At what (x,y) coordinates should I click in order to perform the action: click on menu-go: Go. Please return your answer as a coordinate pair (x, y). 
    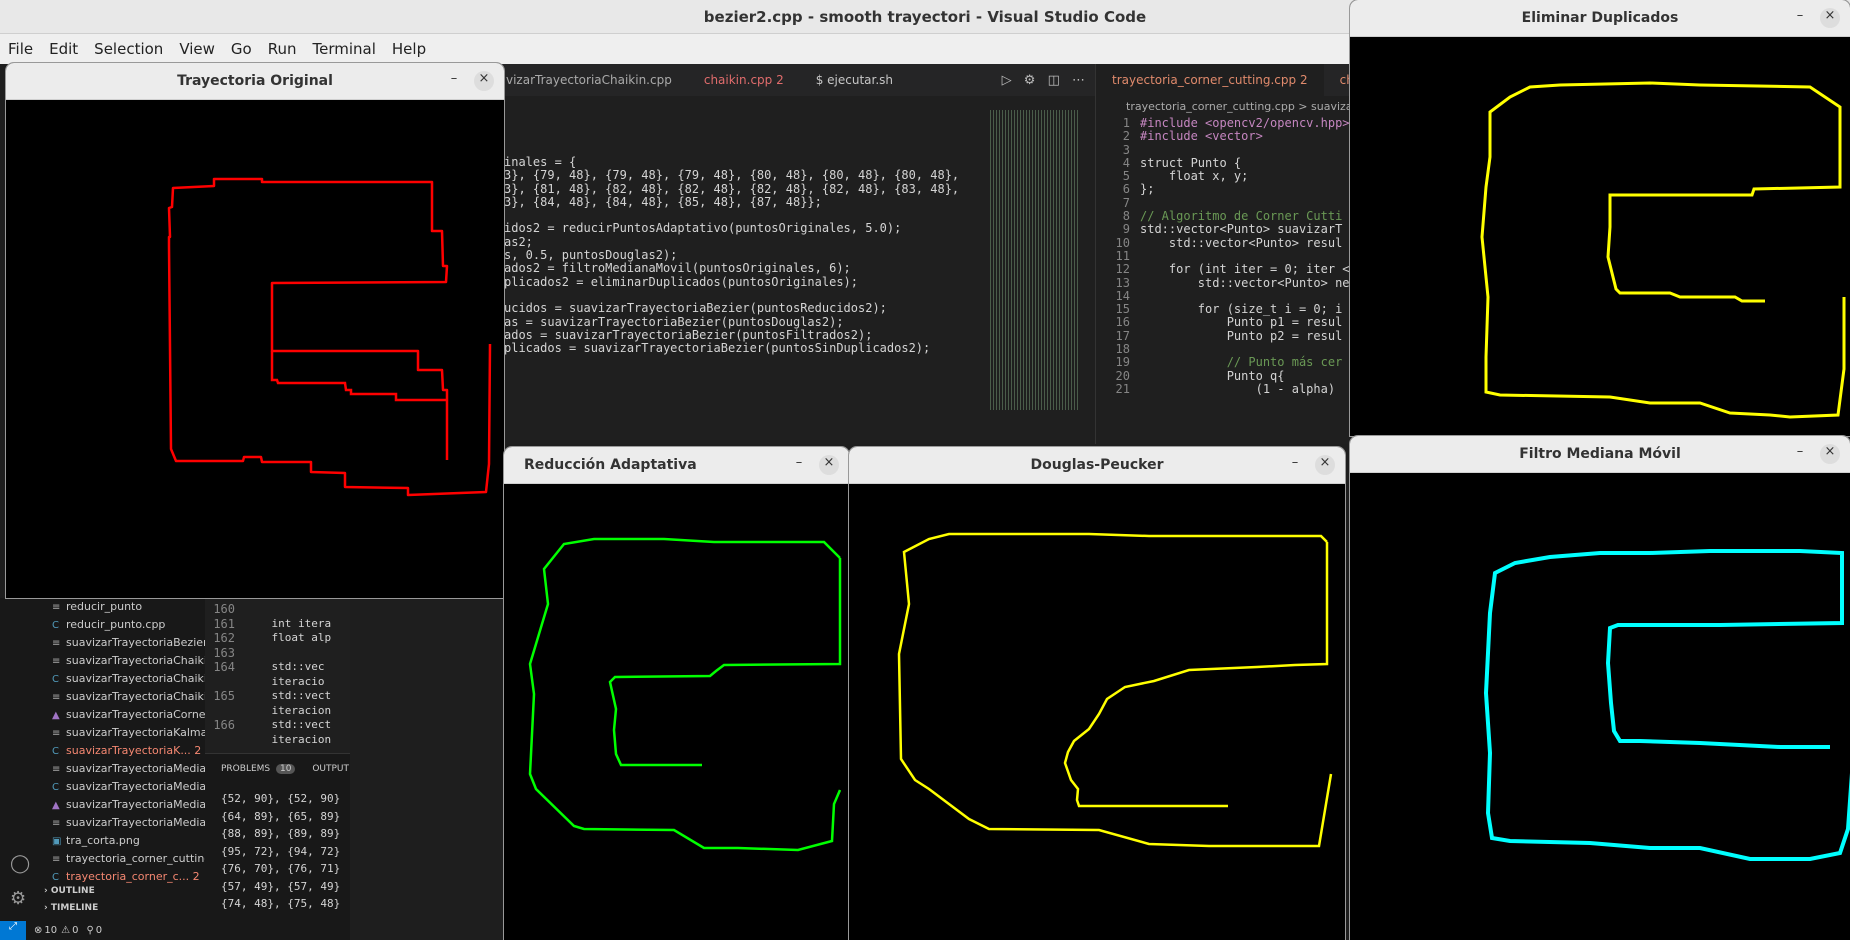
    Looking at the image, I should click on (241, 49).